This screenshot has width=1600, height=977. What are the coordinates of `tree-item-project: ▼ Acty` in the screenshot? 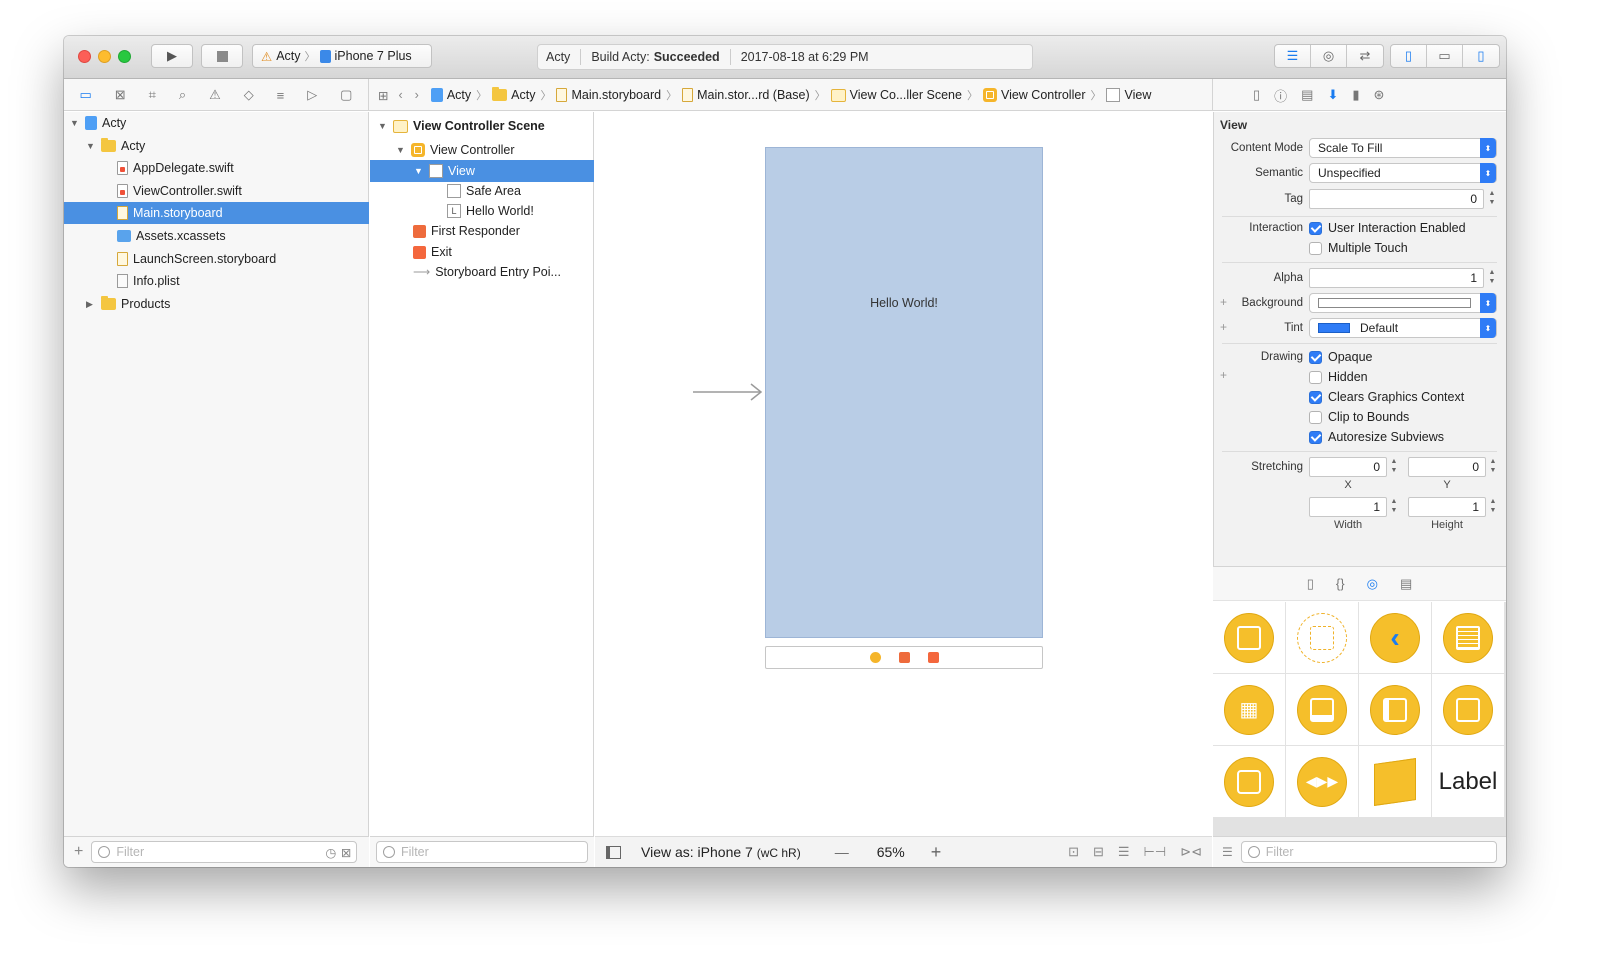 It's located at (216, 123).